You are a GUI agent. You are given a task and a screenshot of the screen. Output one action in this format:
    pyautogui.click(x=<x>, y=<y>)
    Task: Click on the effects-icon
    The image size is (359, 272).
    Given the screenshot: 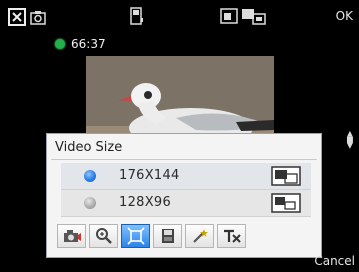 What is the action you would take?
    pyautogui.click(x=199, y=236)
    